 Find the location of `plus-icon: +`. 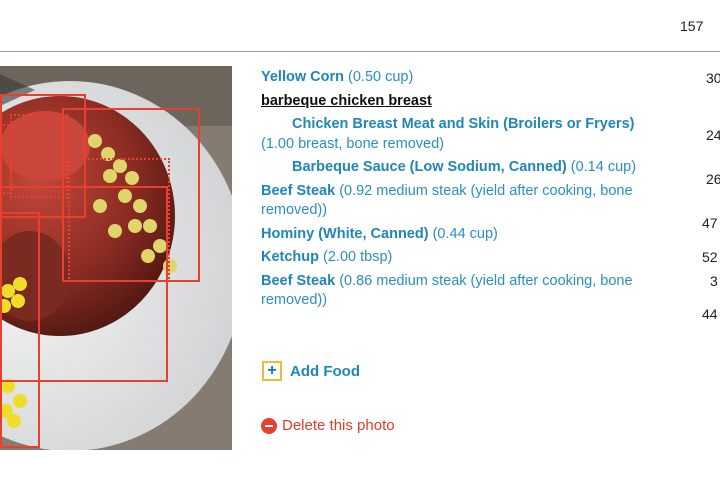

plus-icon: + is located at coordinates (272, 370).